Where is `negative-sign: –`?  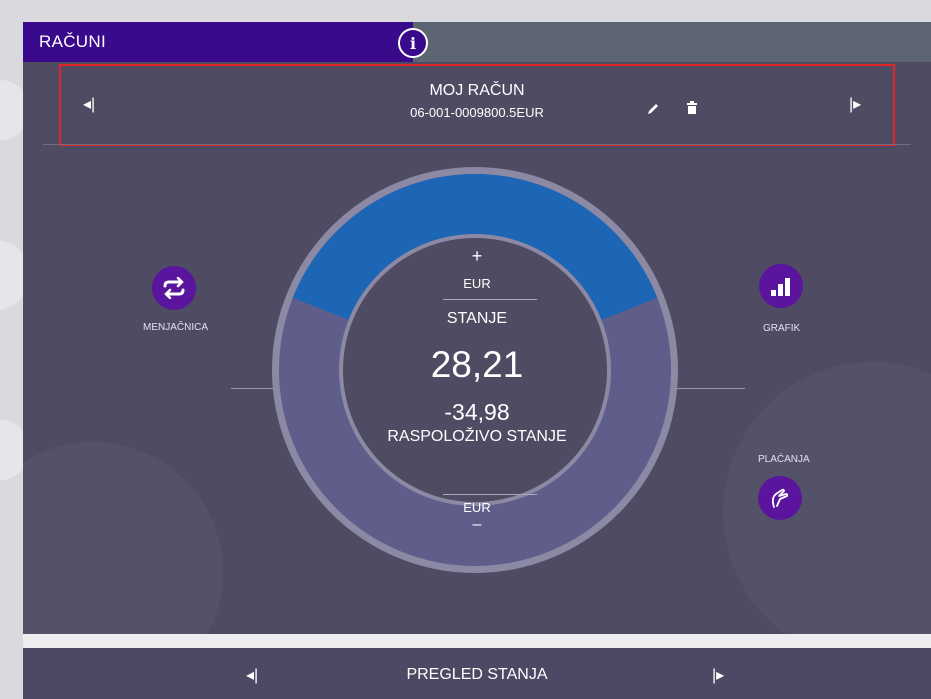 negative-sign: – is located at coordinates (477, 524).